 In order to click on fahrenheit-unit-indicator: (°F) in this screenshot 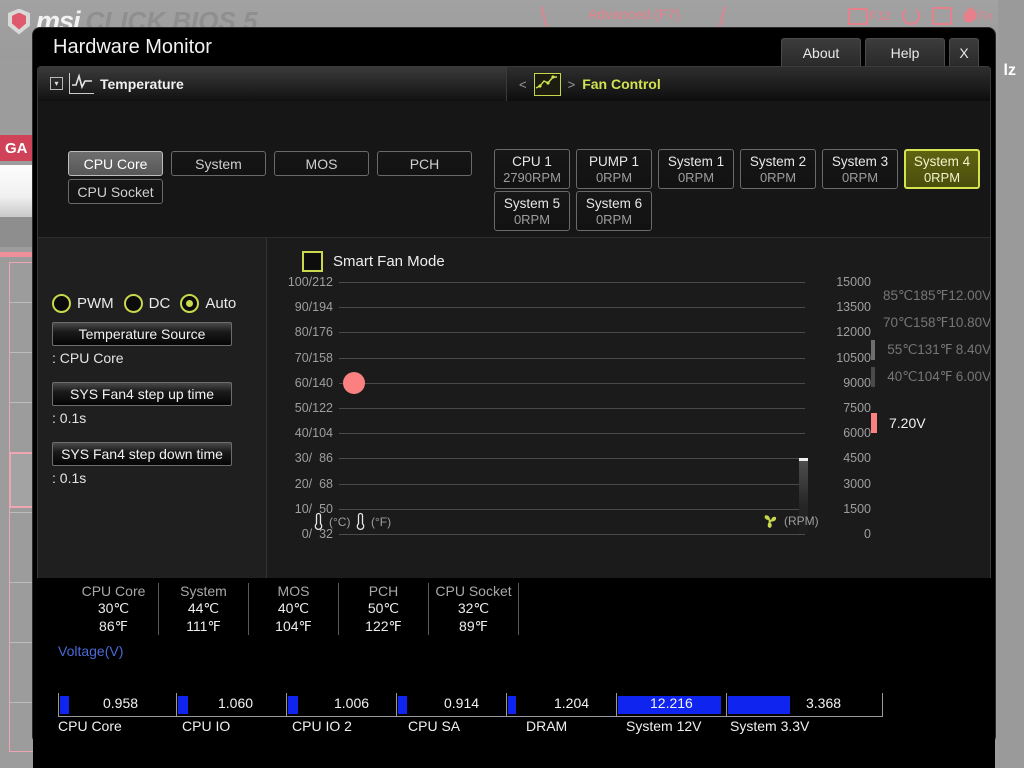, I will do `click(373, 521)`.